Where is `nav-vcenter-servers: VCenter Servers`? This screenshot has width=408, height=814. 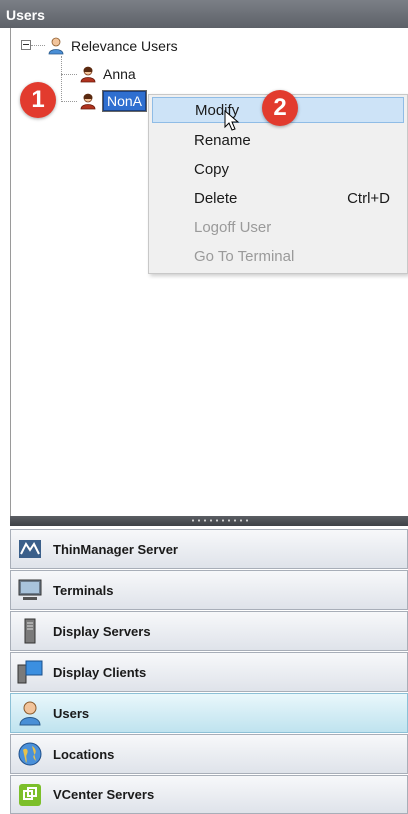 nav-vcenter-servers: VCenter Servers is located at coordinates (209, 794).